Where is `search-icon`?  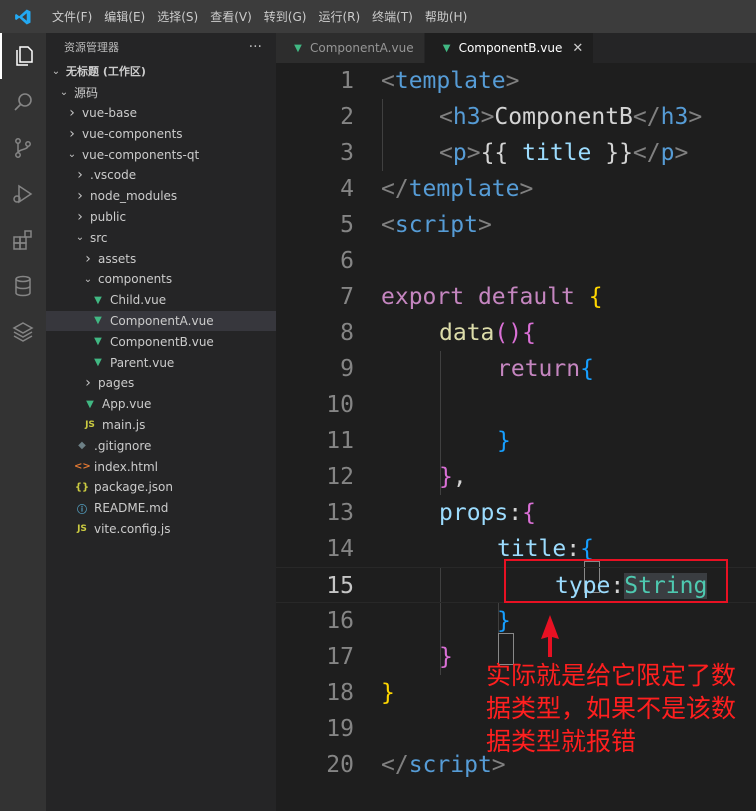
search-icon is located at coordinates (23, 102).